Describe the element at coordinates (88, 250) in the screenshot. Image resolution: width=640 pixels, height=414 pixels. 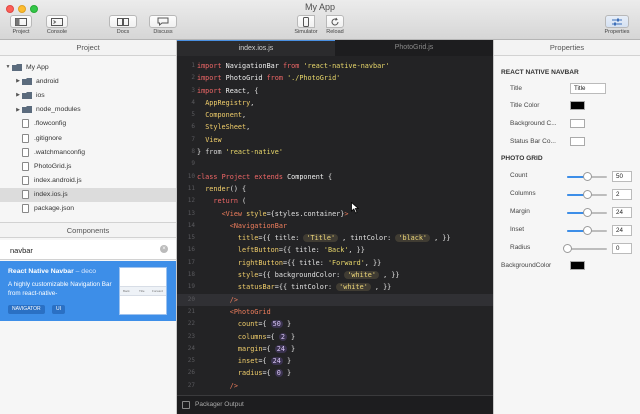
I see `component-search-input: navbar ×` at that location.